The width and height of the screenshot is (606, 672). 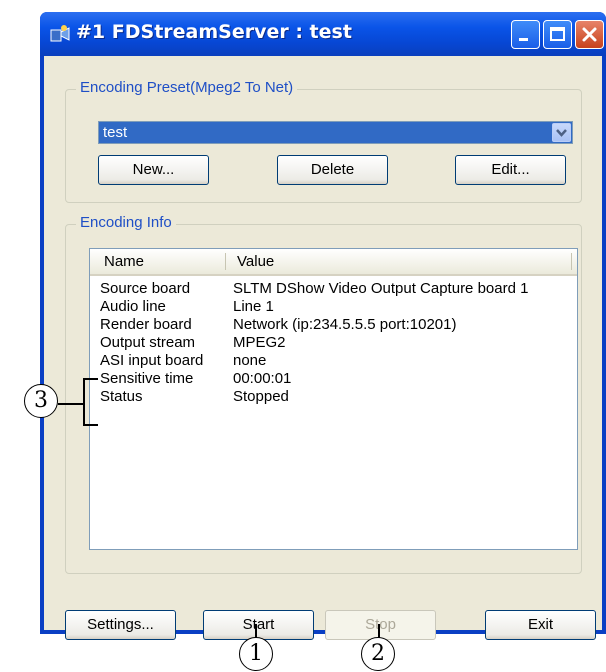 I want to click on list-row: Output stream MPEG2, so click(x=333, y=343).